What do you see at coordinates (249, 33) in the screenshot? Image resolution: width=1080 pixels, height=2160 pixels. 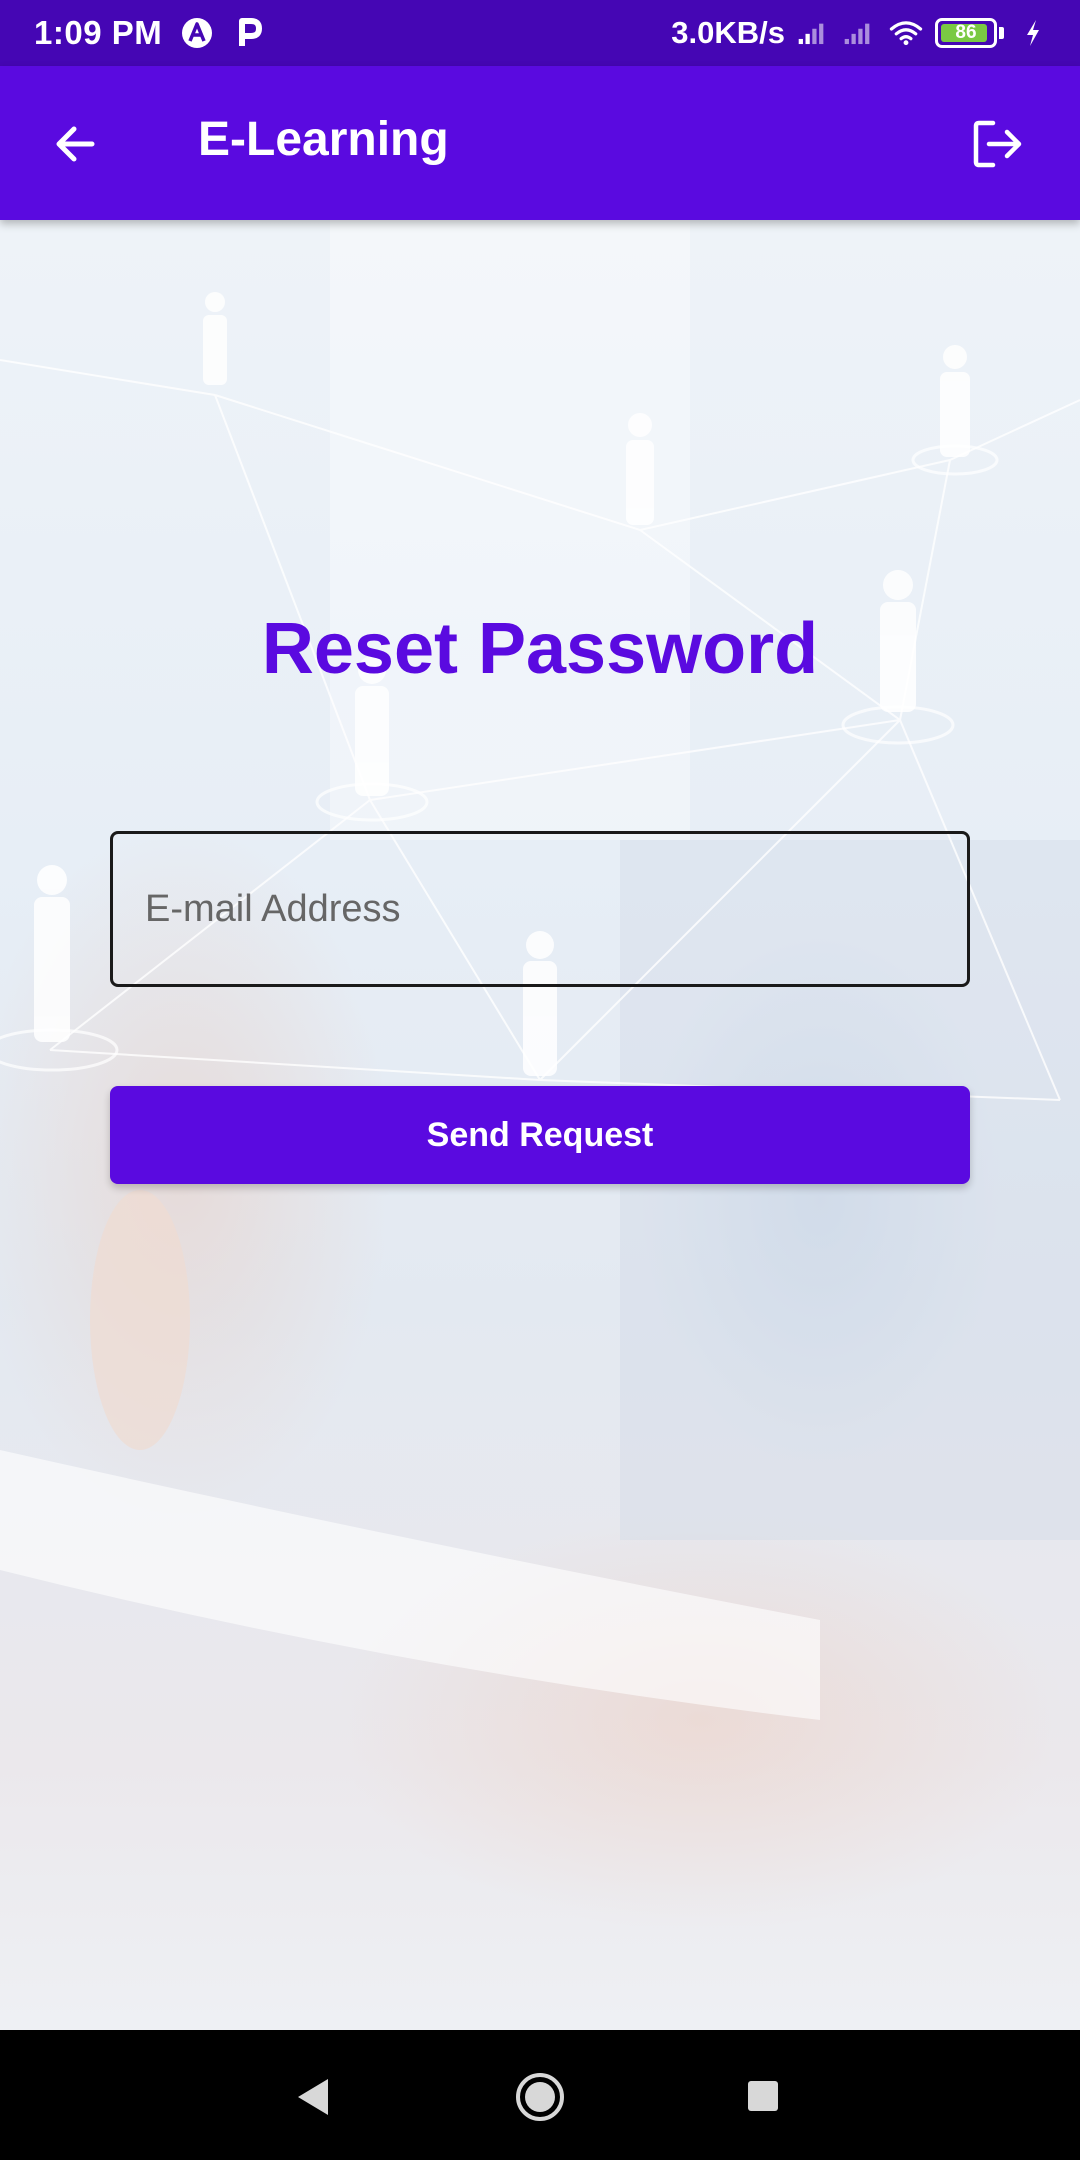 I see `parking-p-icon` at bounding box center [249, 33].